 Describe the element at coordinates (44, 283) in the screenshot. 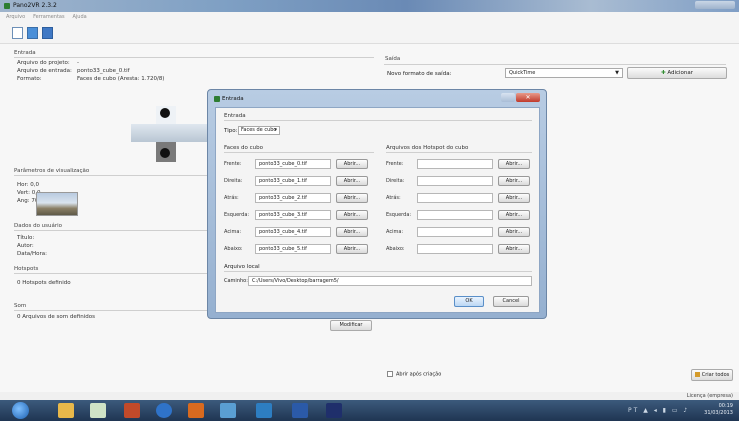

I see `hotspots-count: 0 Hotspots definido` at that location.